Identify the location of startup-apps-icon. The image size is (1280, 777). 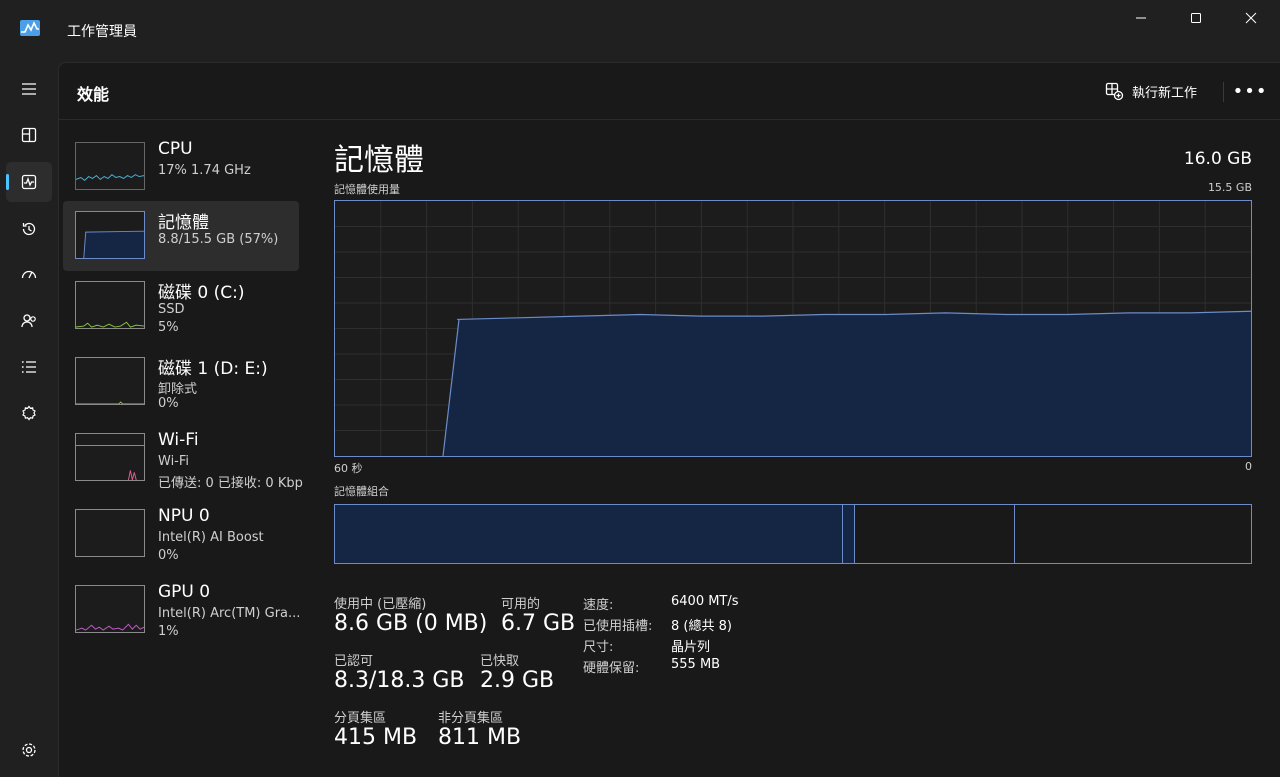
(29, 274).